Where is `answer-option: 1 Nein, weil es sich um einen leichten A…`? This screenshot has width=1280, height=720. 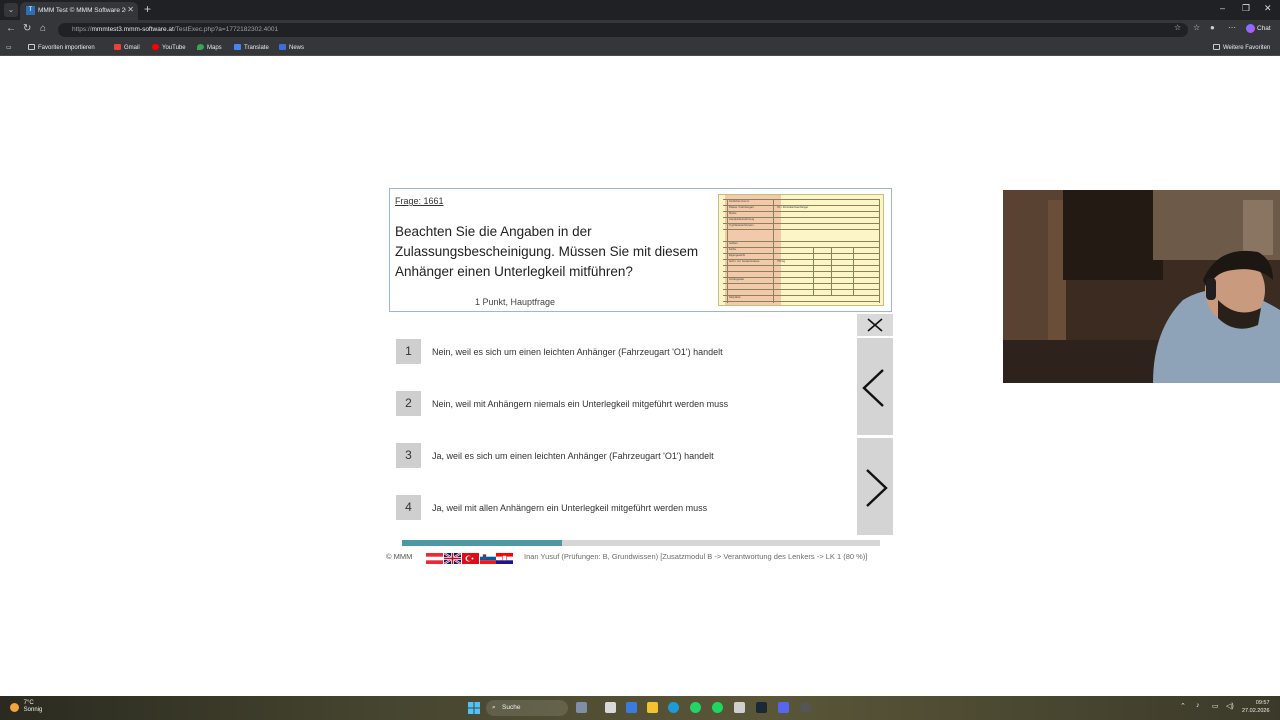 answer-option: 1 Nein, weil es sich um einen leichten A… is located at coordinates (626, 352).